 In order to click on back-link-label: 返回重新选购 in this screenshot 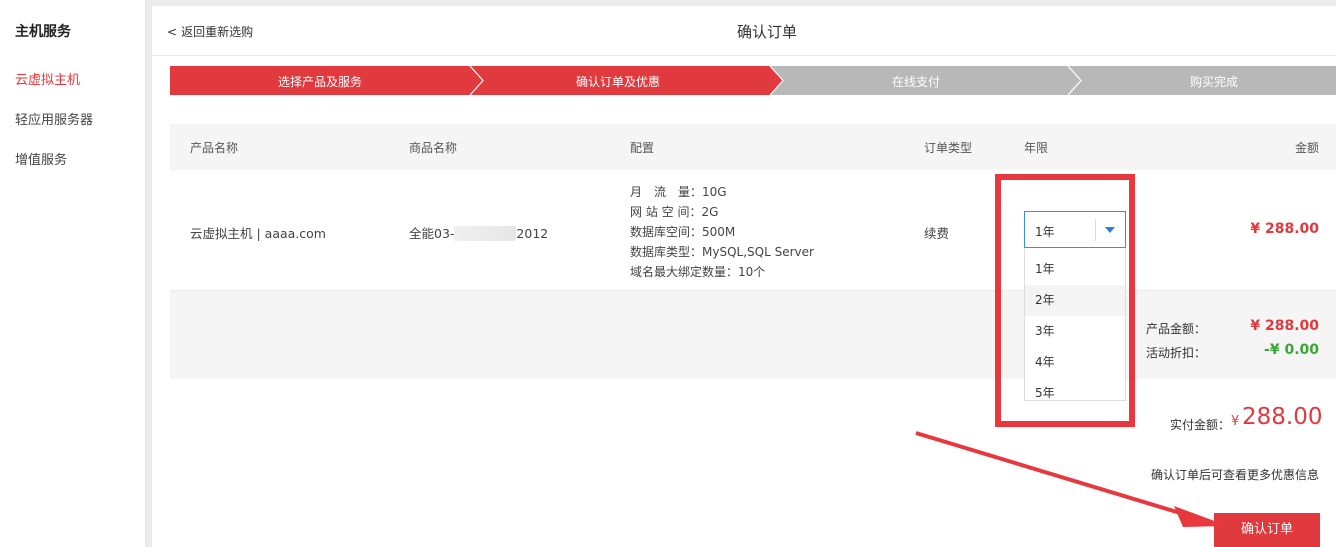, I will do `click(217, 32)`.